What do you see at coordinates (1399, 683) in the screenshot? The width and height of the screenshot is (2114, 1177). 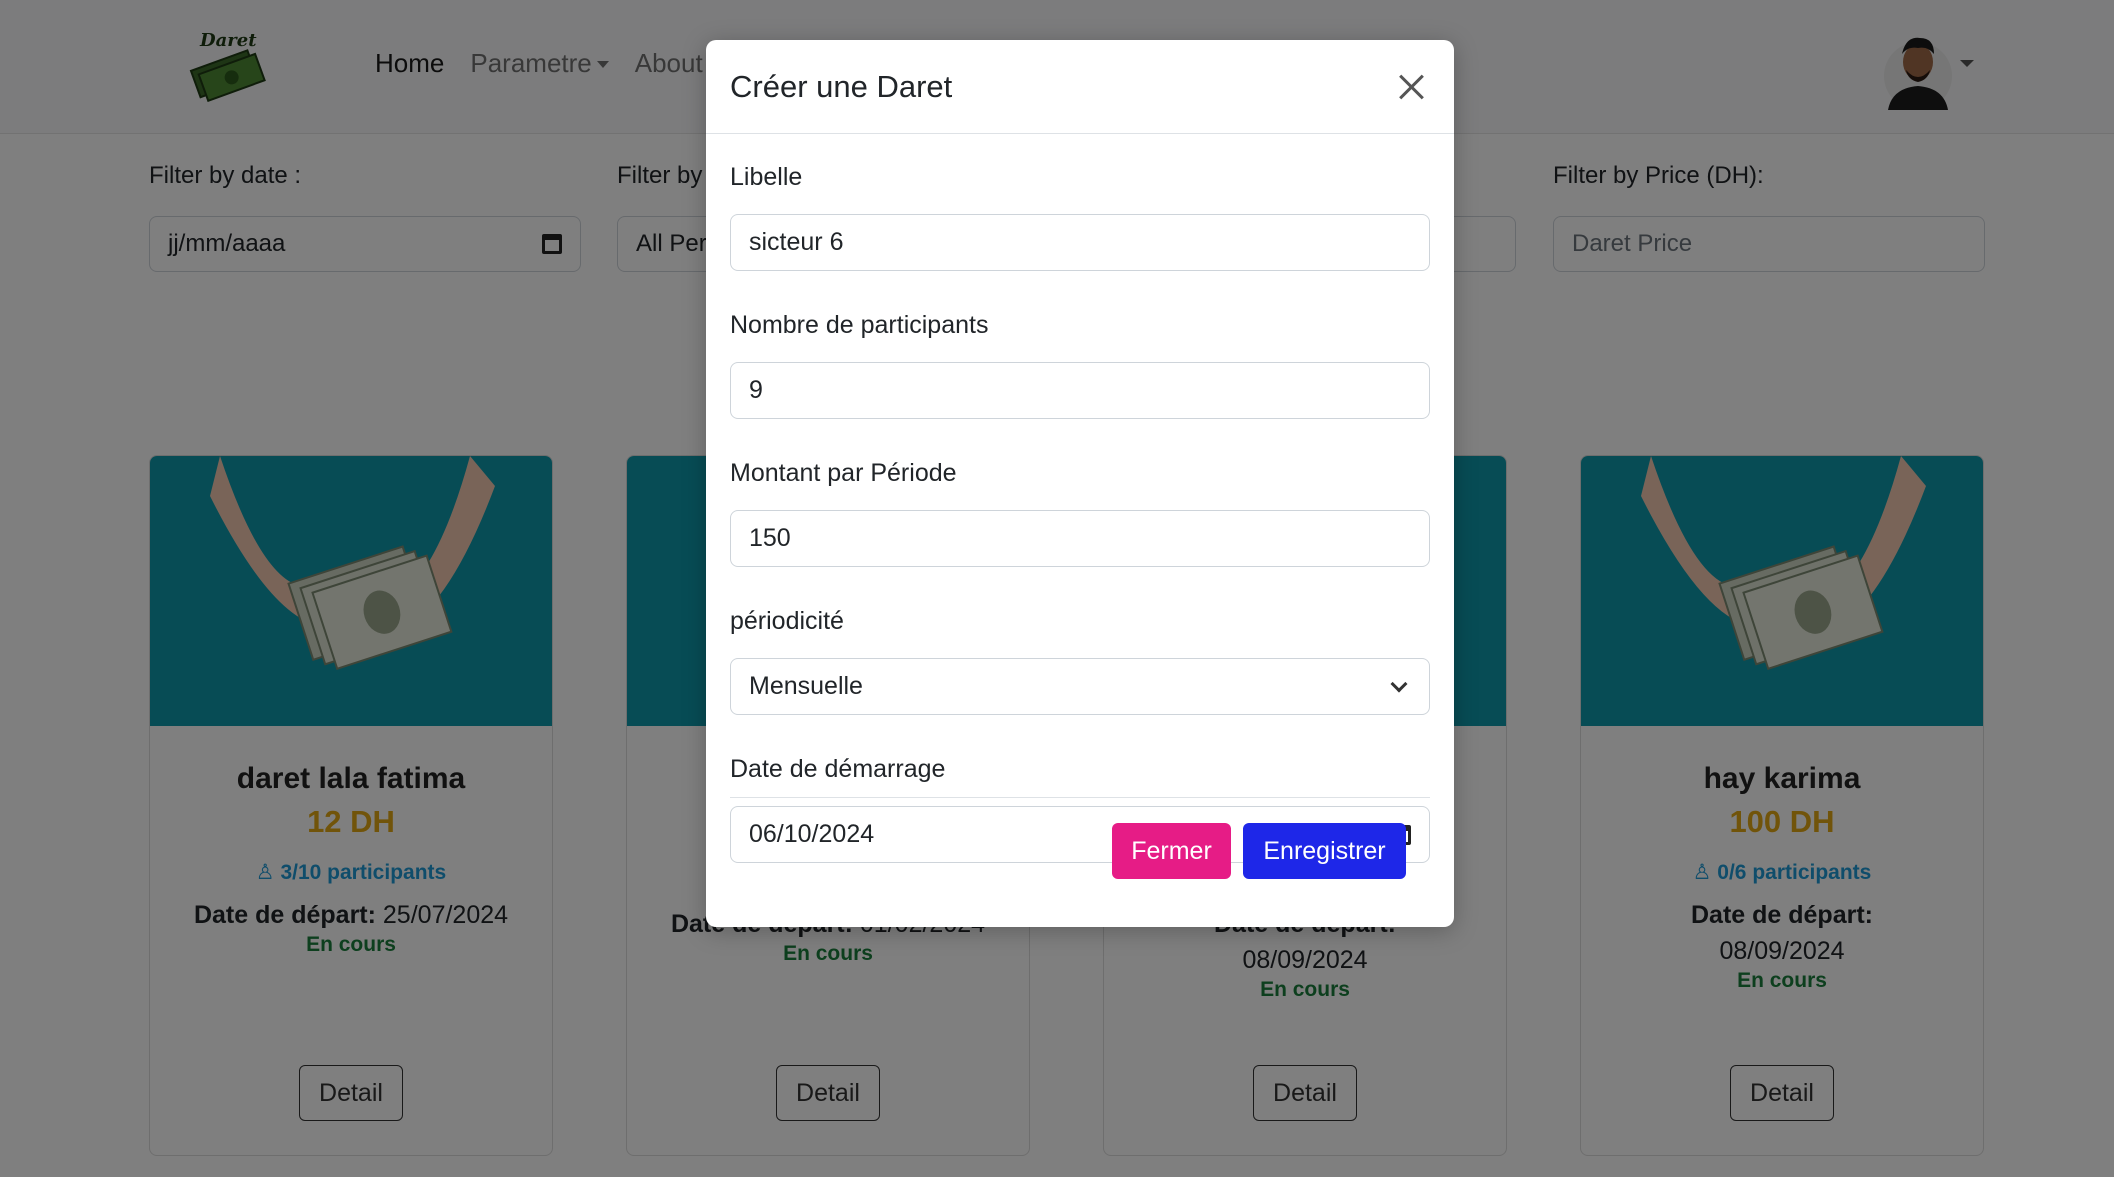 I see `chevron-down-icon` at bounding box center [1399, 683].